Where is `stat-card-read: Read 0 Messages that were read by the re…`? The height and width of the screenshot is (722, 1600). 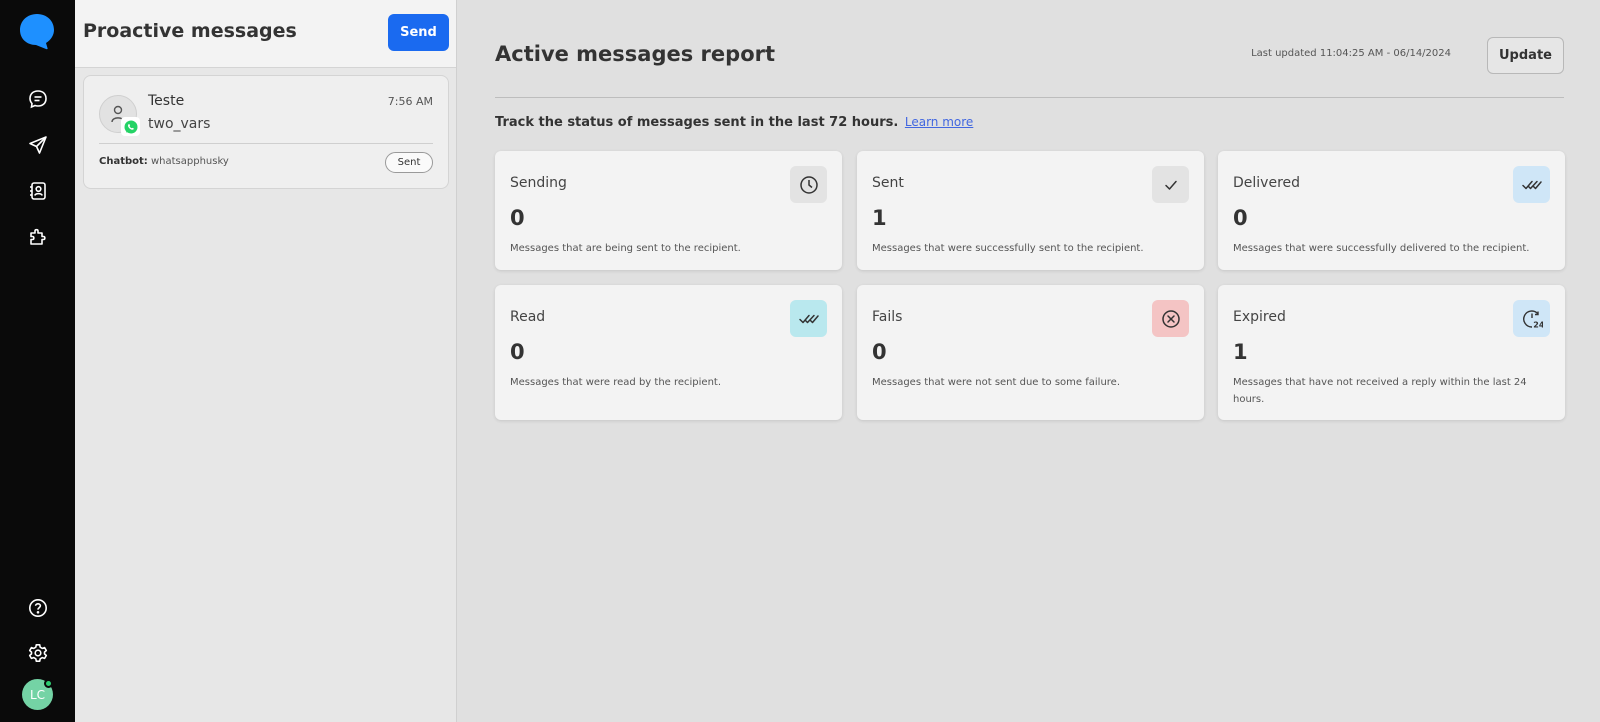
stat-card-read: Read 0 Messages that were read by the re… is located at coordinates (668, 352).